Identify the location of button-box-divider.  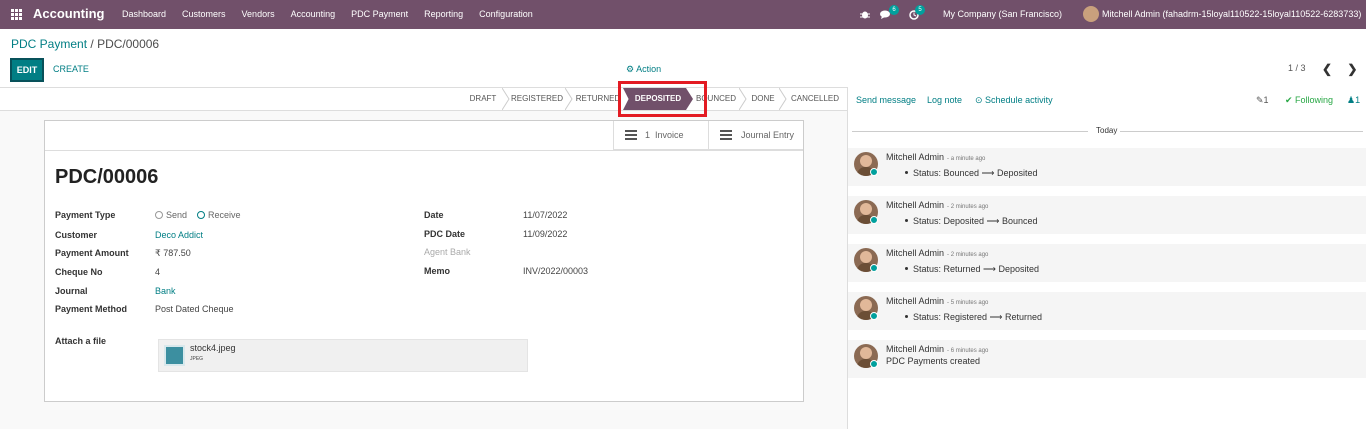
(424, 150).